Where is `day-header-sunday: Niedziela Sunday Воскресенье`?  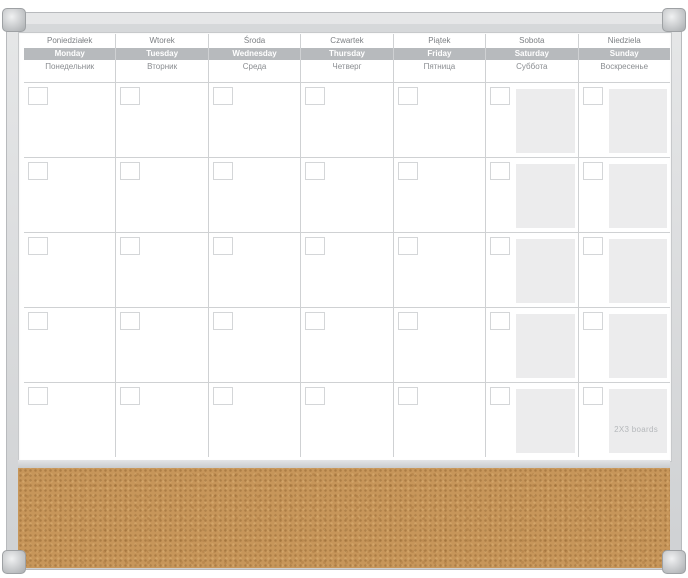
day-header-sunday: Niedziela Sunday Воскресенье is located at coordinates (624, 59).